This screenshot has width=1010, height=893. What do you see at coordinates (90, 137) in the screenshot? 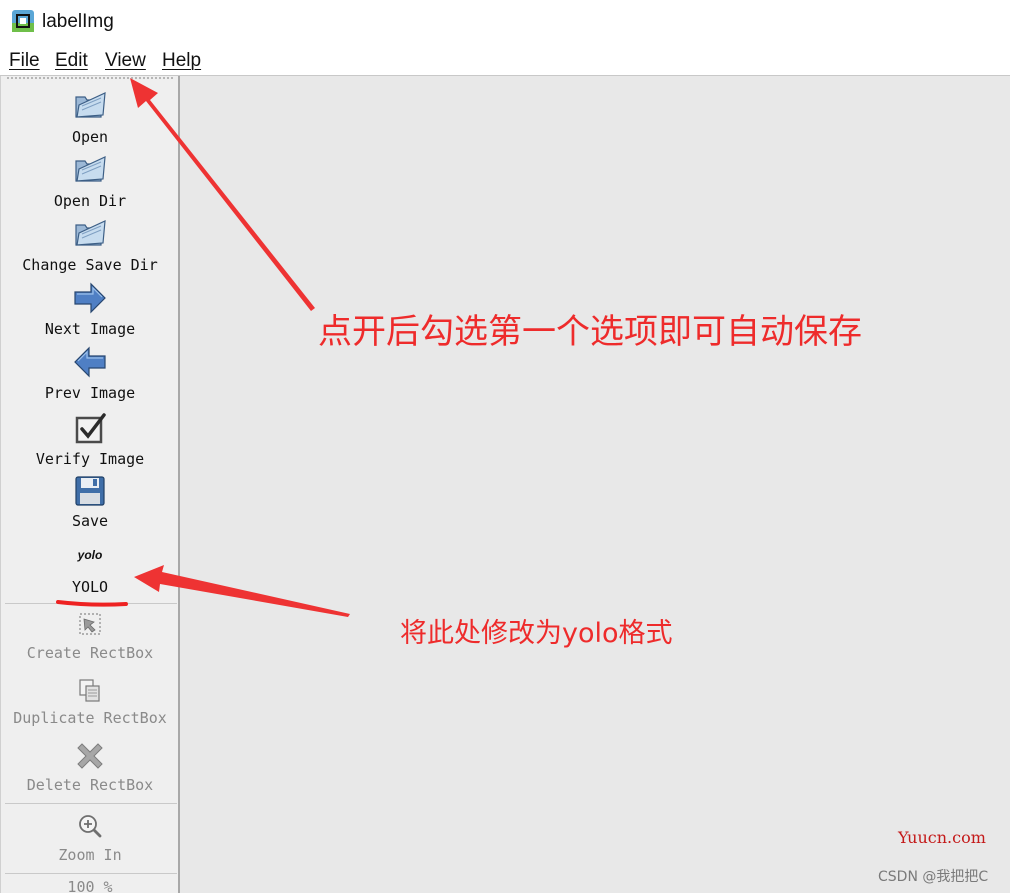
I see `open-label: Open` at bounding box center [90, 137].